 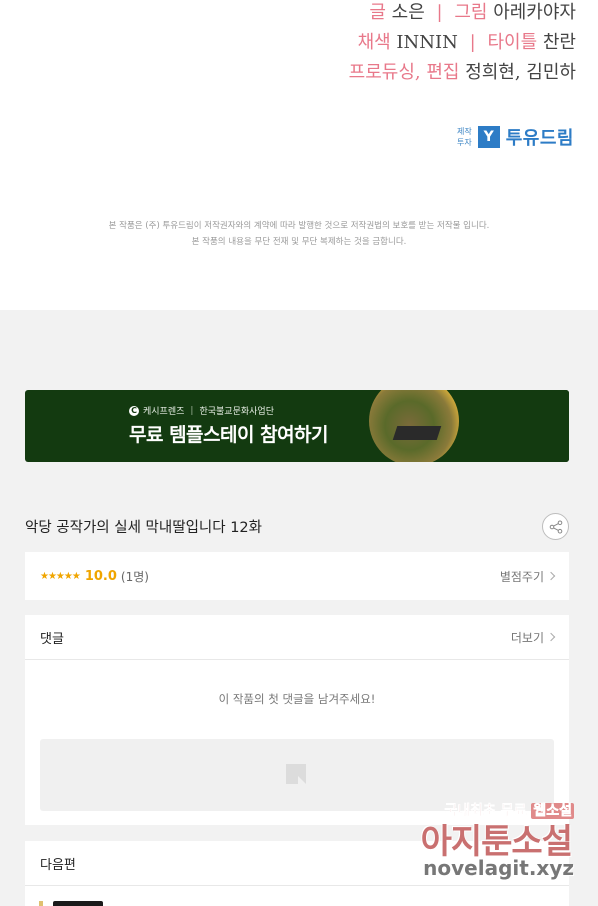 What do you see at coordinates (41, 903) in the screenshot?
I see `next-episode-marker` at bounding box center [41, 903].